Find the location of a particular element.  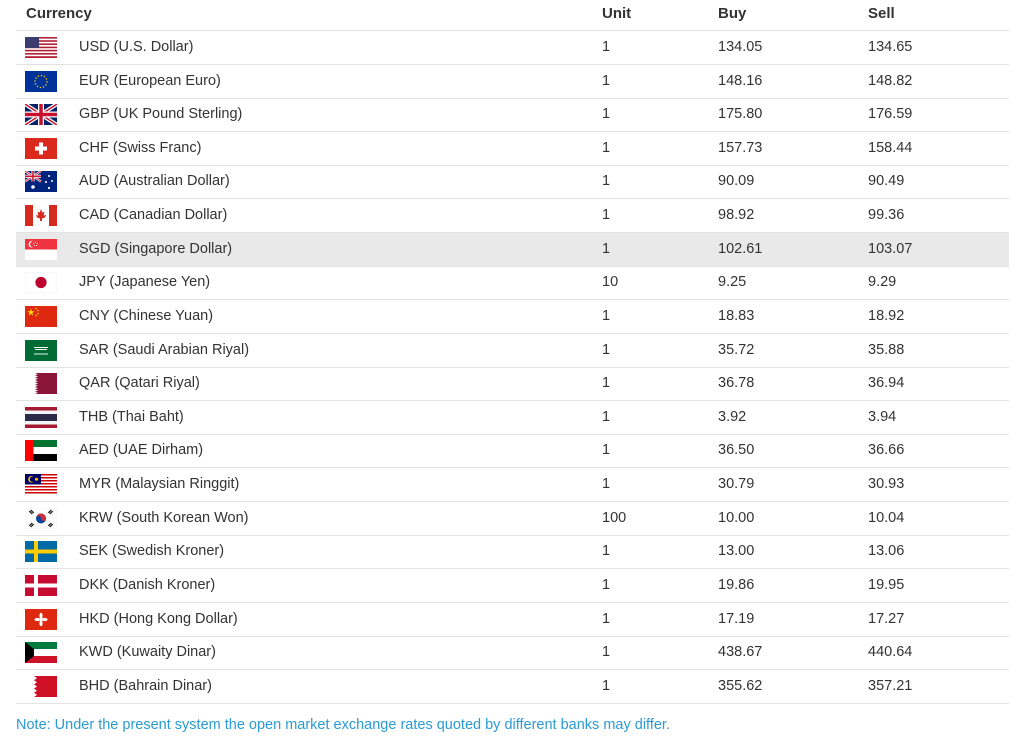

currency-name: MYR (Malaysian Ringgit) is located at coordinates (159, 484).